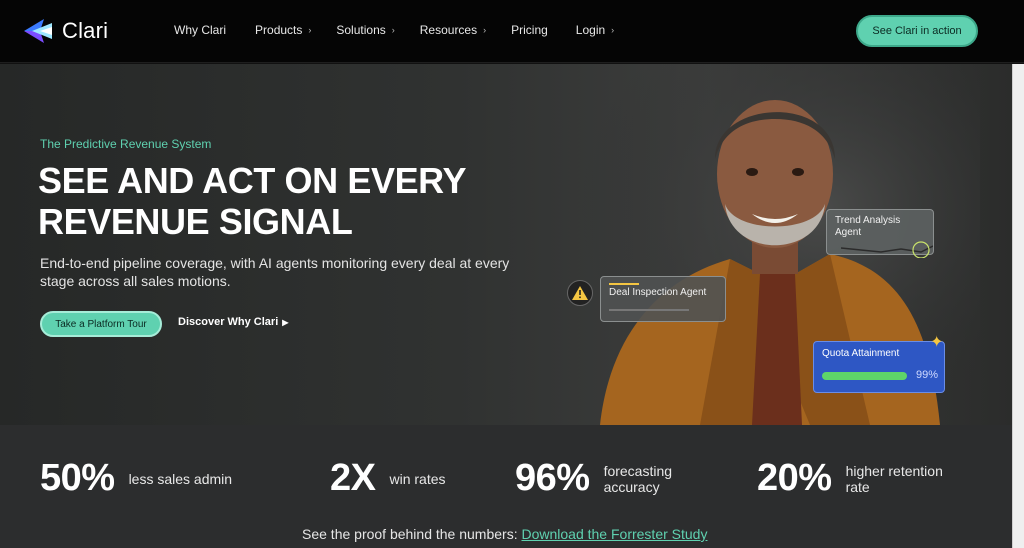 The height and width of the screenshot is (548, 1024). What do you see at coordinates (794, 478) in the screenshot?
I see `stat-number: 20%` at bounding box center [794, 478].